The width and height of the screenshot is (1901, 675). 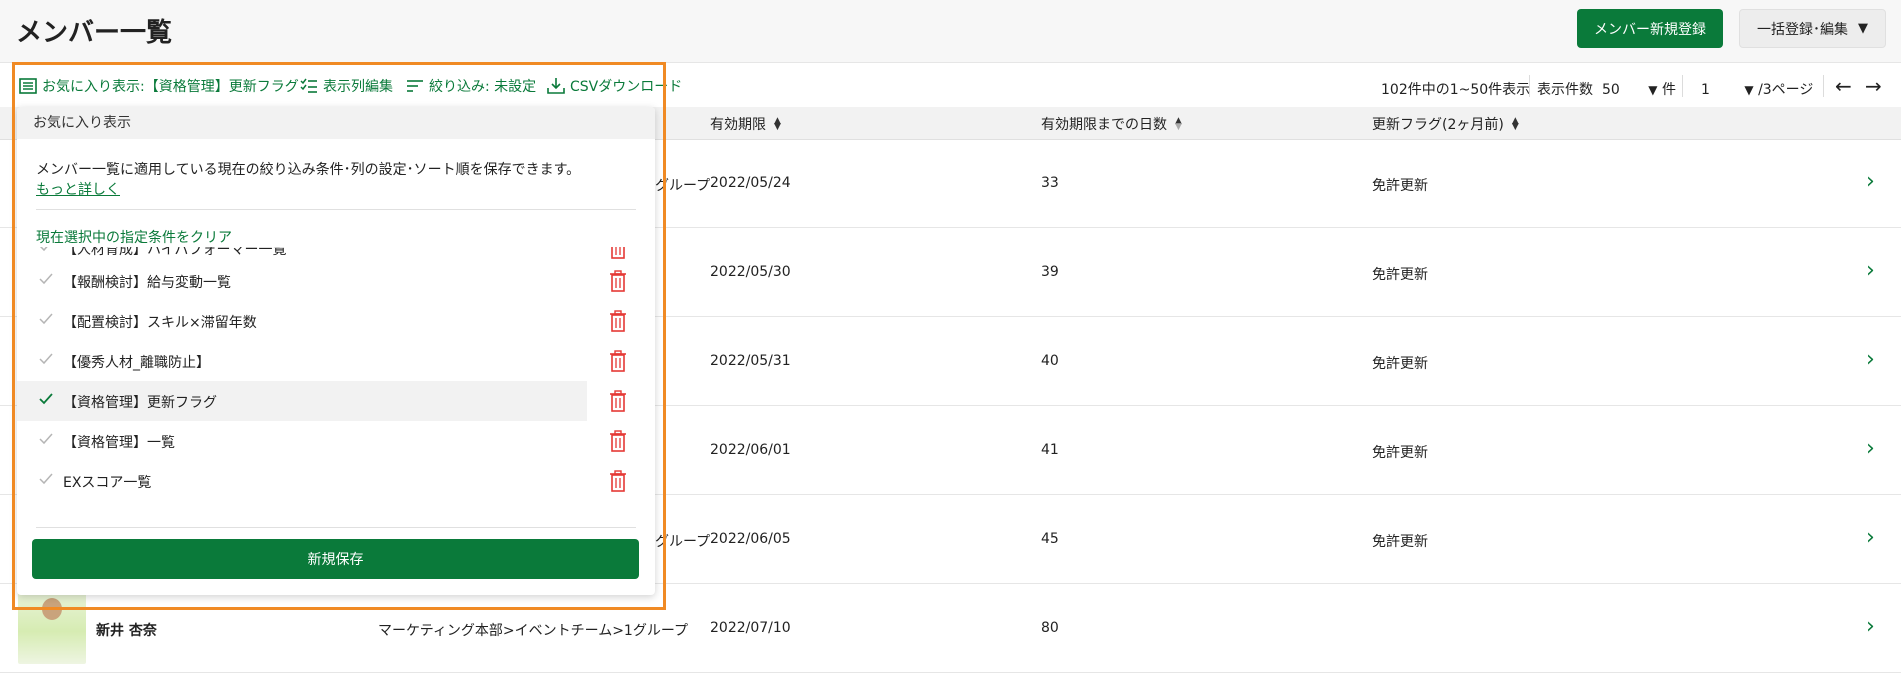 I want to click on page-value: 1, so click(x=1705, y=90).